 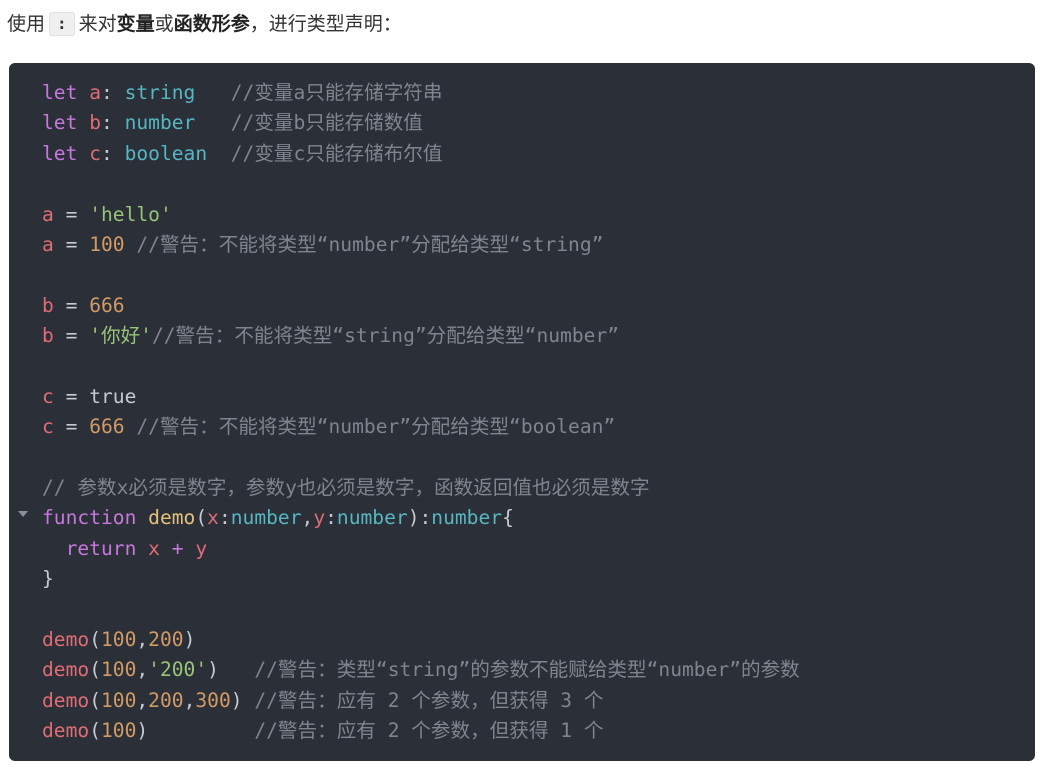 I want to click on code-token-cmt: //变量a只能存储字符串, so click(x=336, y=92).